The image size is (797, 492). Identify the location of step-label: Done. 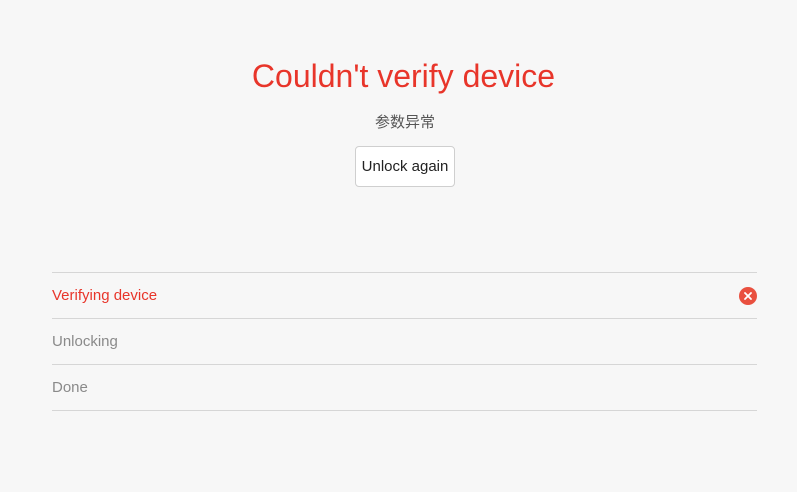
(70, 387).